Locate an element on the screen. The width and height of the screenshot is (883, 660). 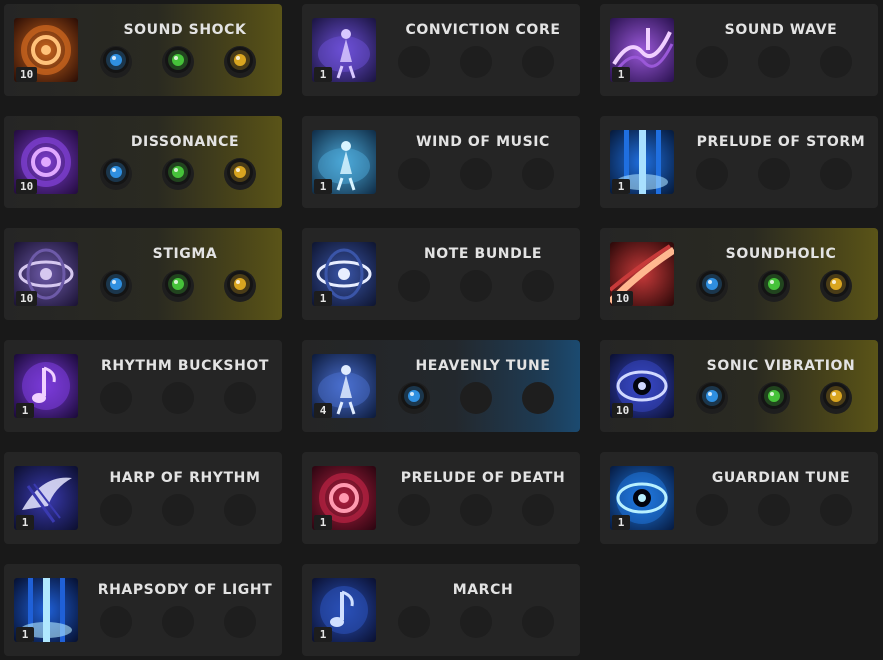
green-star-rune-icon is located at coordinates (178, 286).